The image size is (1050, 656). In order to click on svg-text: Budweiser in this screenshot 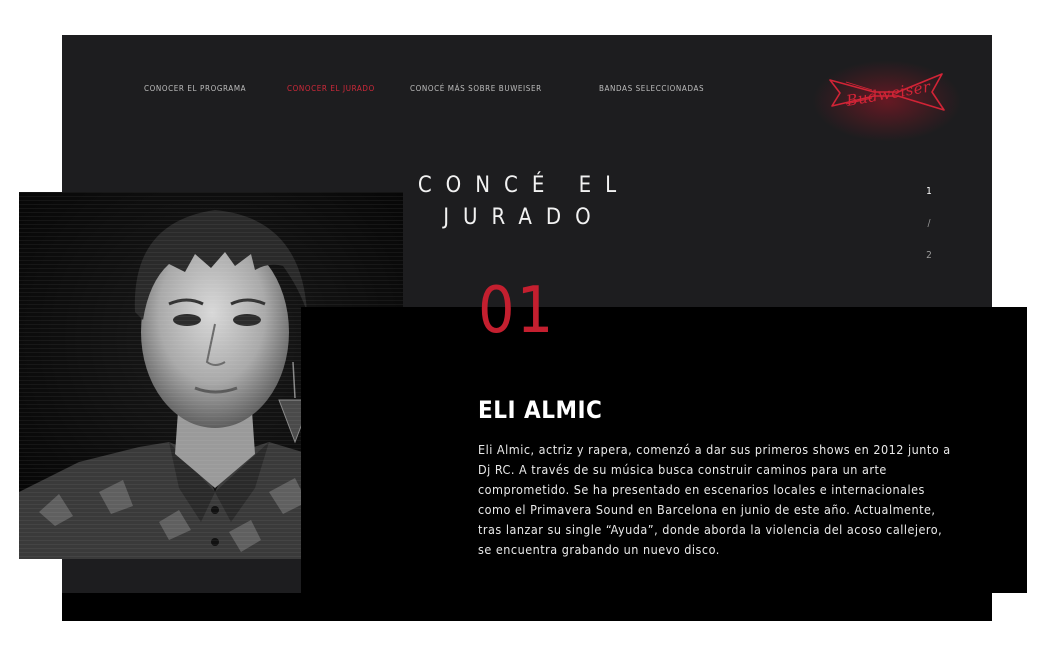, I will do `click(888, 93)`.